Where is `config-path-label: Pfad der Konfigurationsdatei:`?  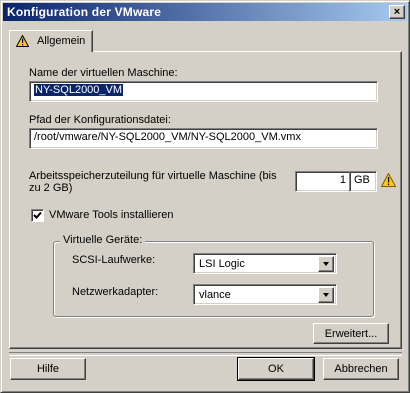 config-path-label: Pfad der Konfigurationsdatei: is located at coordinates (100, 120).